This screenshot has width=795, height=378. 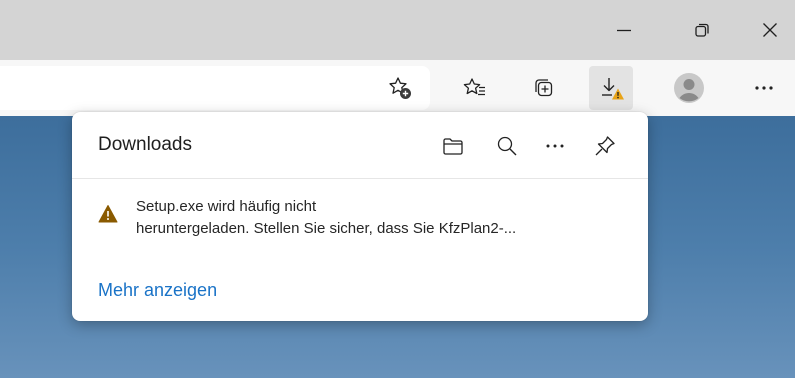 I want to click on downloads-more-options-button, so click(x=555, y=146).